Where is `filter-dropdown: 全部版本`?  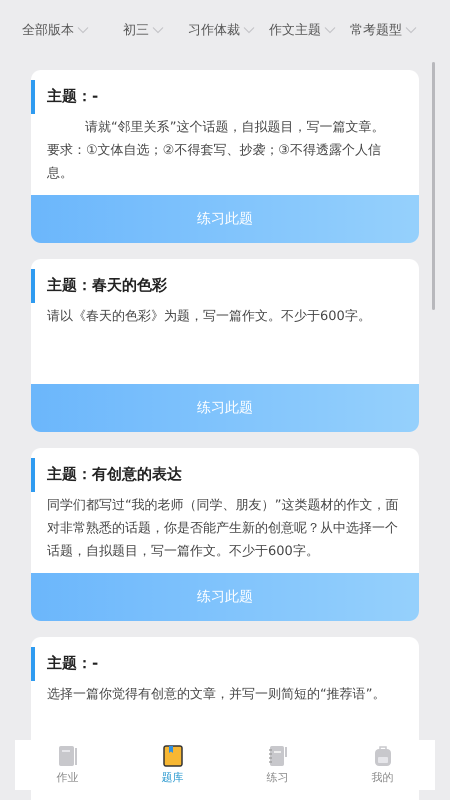
filter-dropdown: 全部版本 is located at coordinates (55, 30).